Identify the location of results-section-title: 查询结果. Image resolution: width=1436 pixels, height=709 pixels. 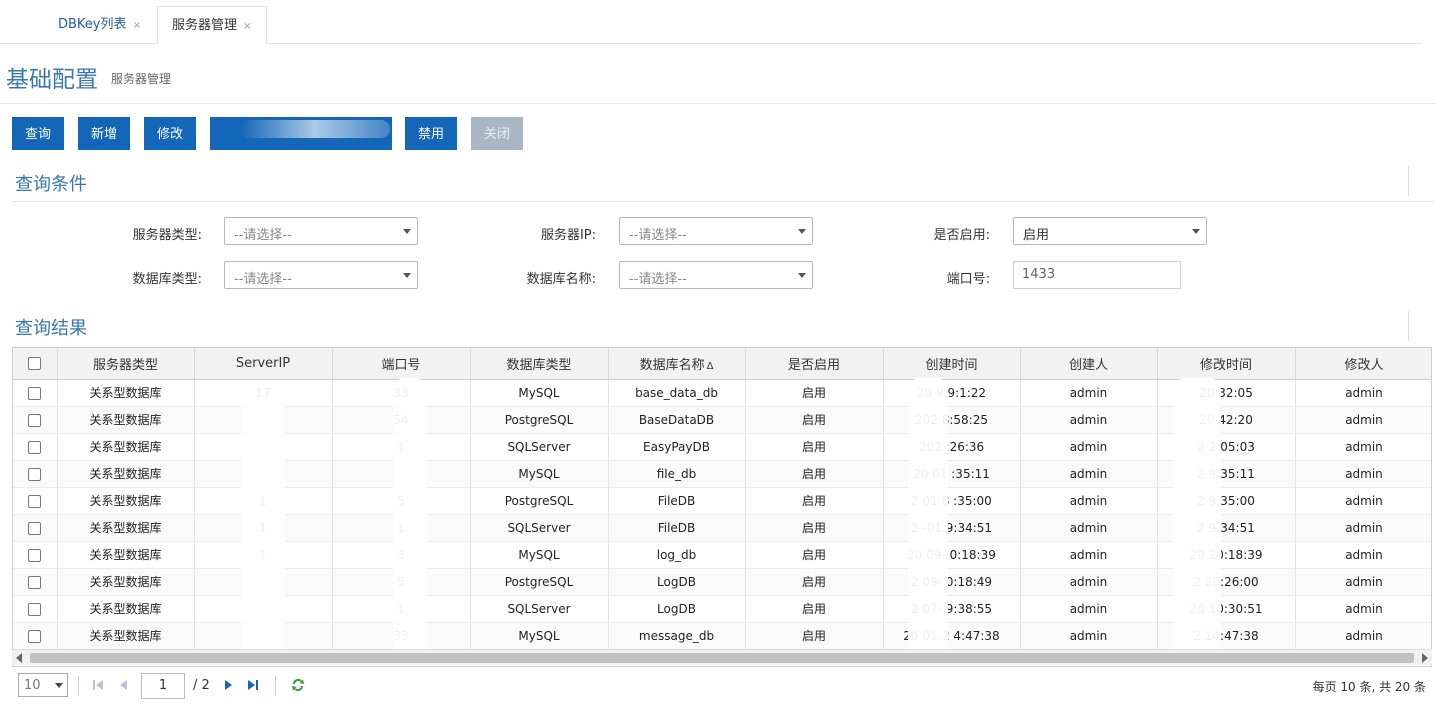
(51, 328).